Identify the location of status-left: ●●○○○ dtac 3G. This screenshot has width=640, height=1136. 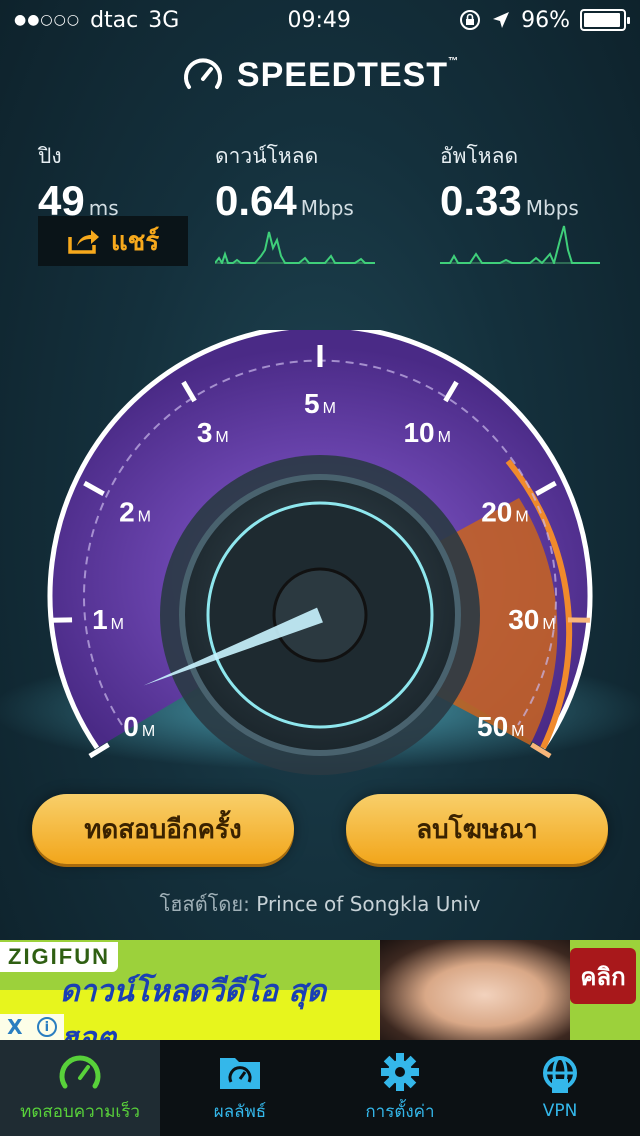
(96, 20).